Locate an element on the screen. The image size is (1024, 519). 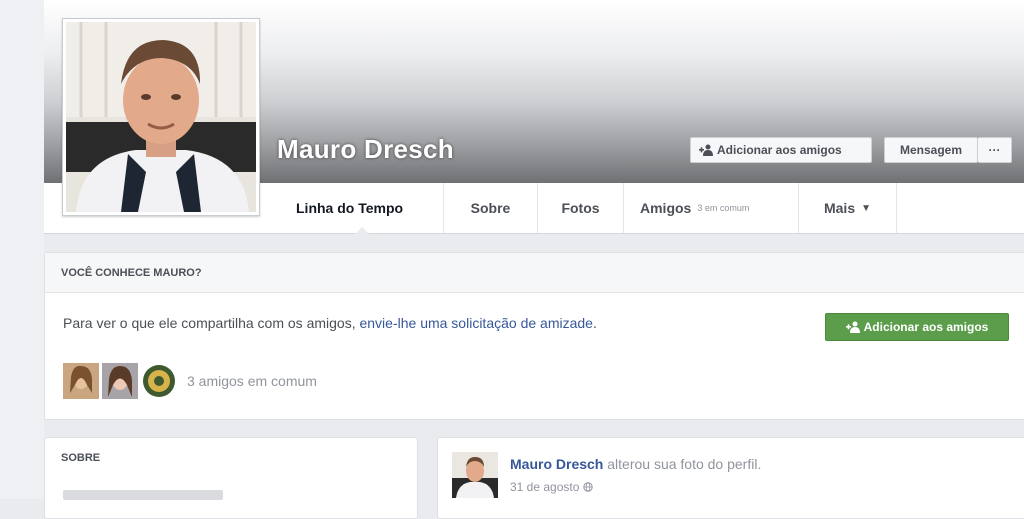
post-headline: Mauro Dresch alterou sua foto do perfil. is located at coordinates (635, 464).